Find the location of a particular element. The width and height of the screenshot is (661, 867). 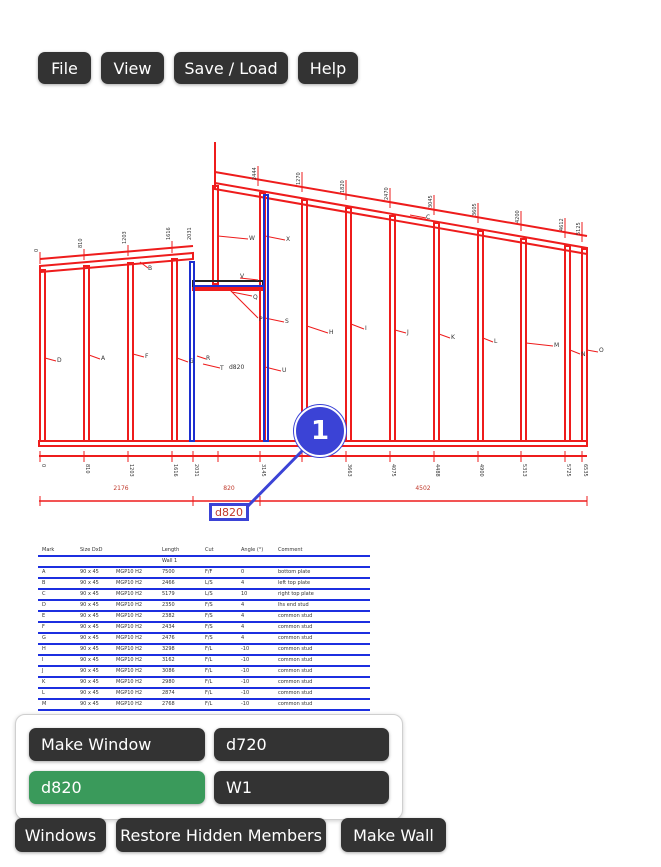

stud-l is located at coordinates (480, 336).